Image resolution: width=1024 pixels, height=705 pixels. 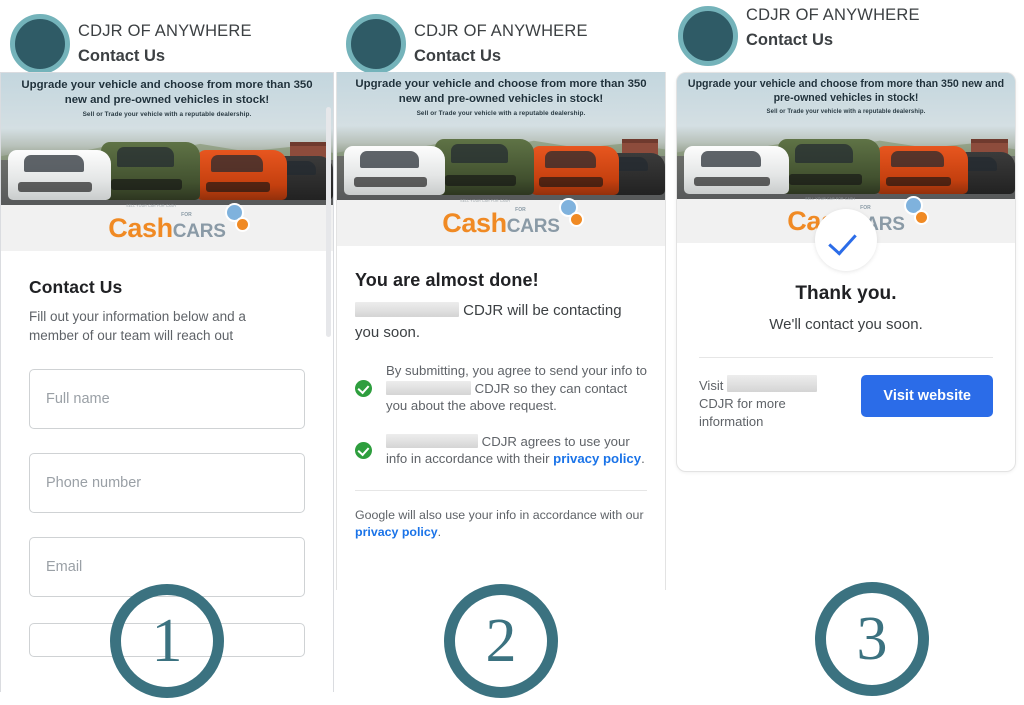 I want to click on phone-number-placeholder: Phone number, so click(x=94, y=483).